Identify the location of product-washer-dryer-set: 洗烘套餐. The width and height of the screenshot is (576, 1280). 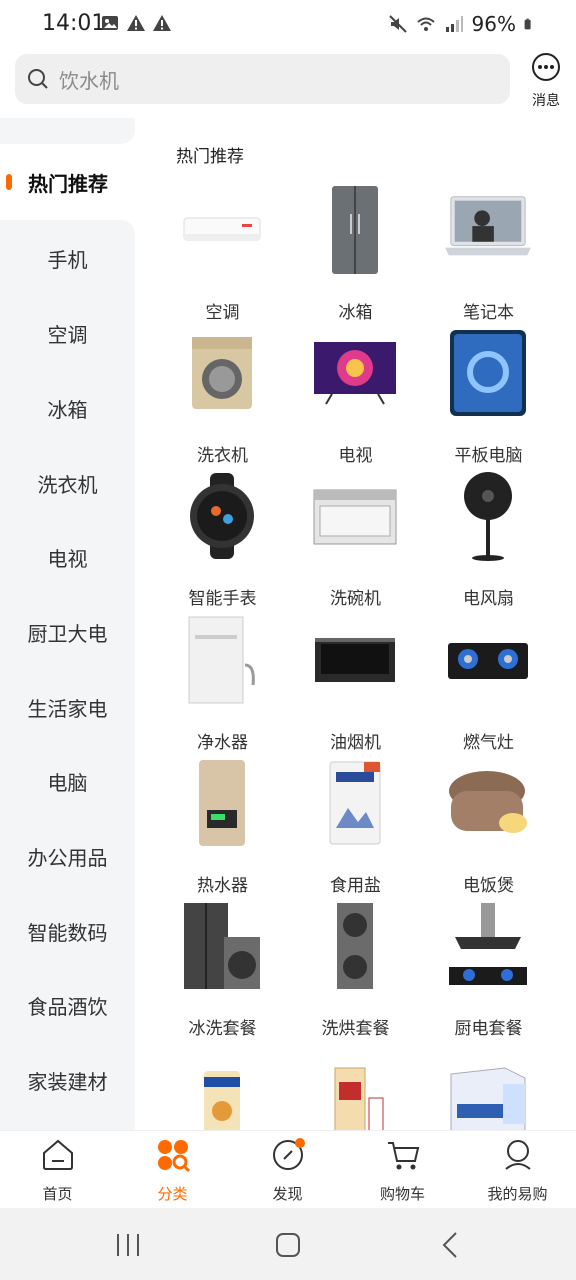
(355, 967).